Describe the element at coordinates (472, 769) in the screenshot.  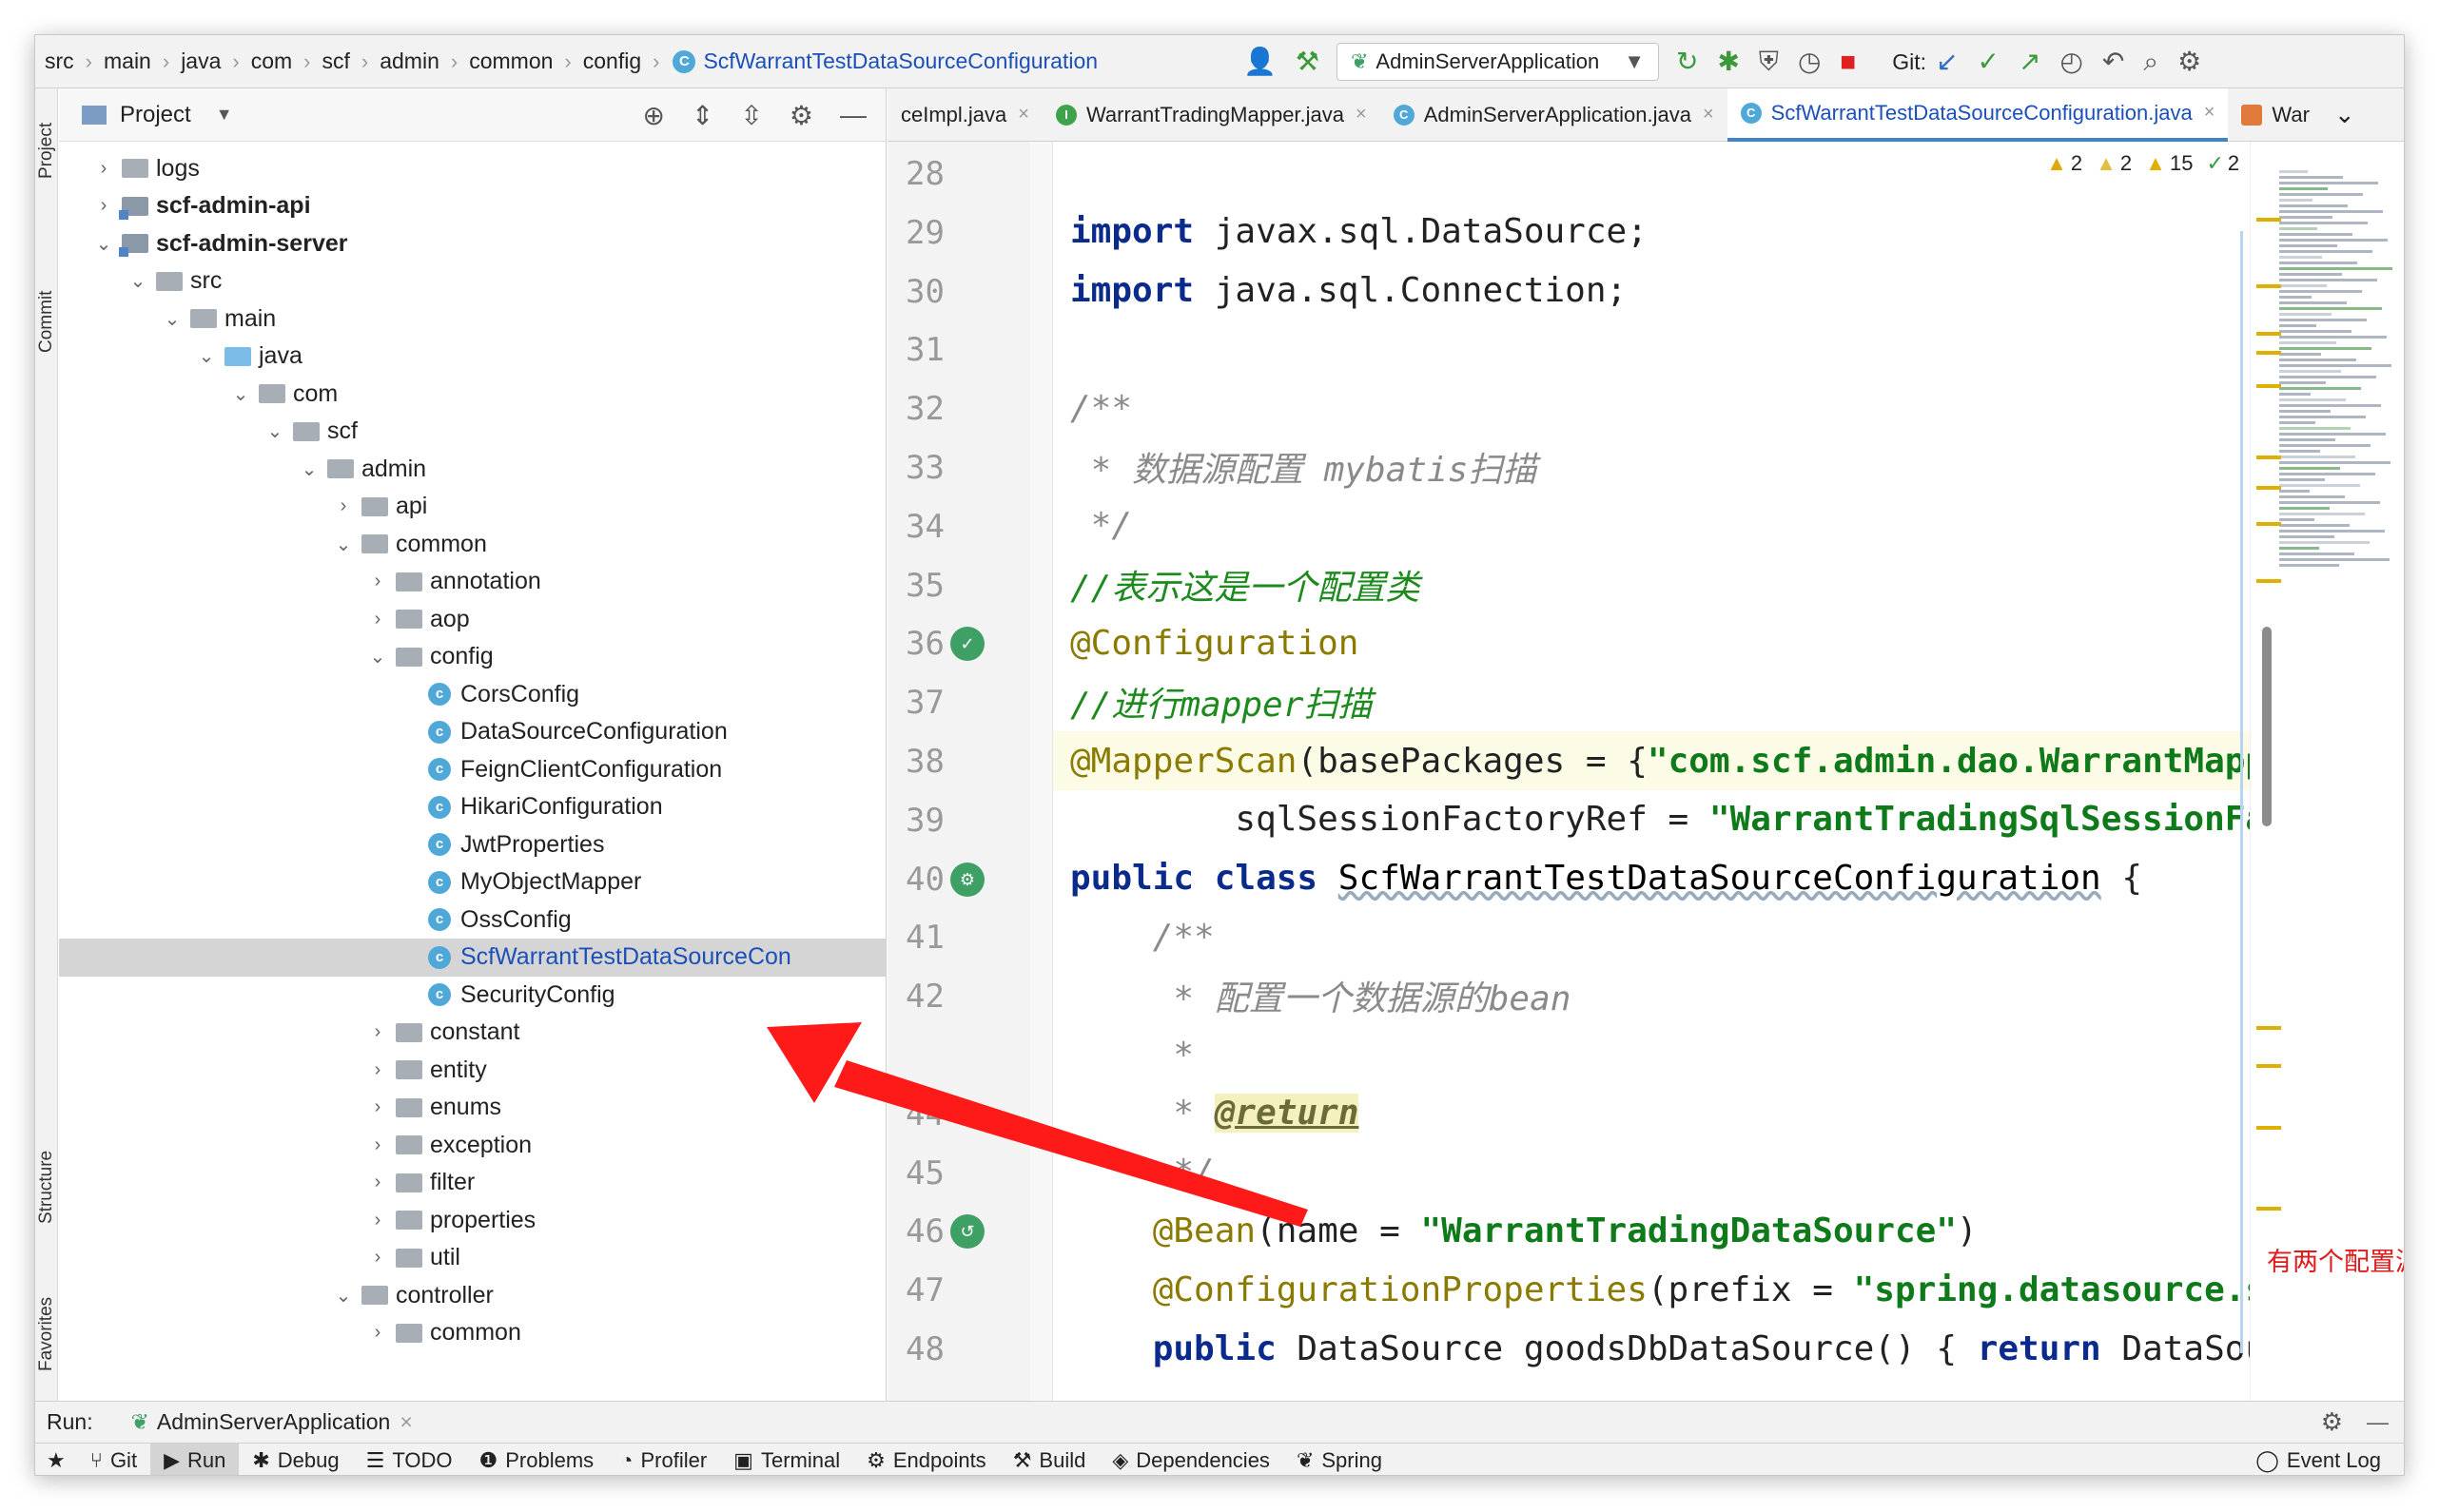
I see `tree-item: c FeignClientConfiguration` at that location.